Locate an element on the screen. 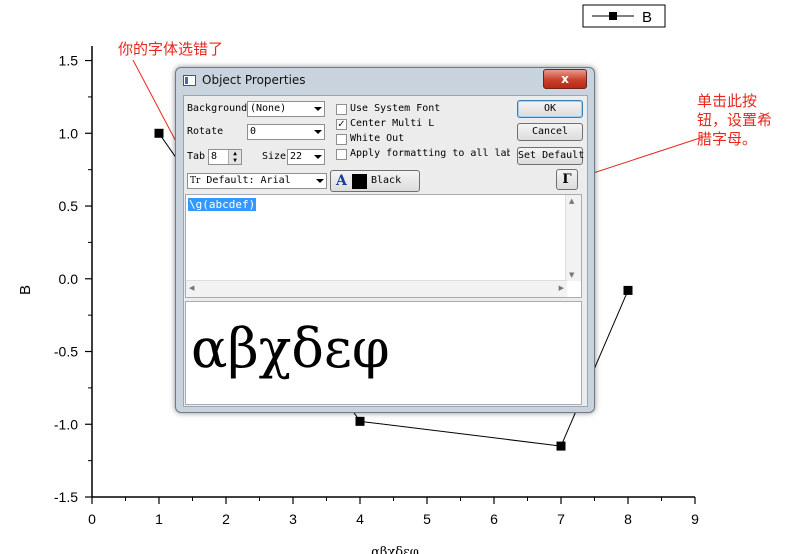  annotation-right-line: 钮，设置希 is located at coordinates (735, 120).